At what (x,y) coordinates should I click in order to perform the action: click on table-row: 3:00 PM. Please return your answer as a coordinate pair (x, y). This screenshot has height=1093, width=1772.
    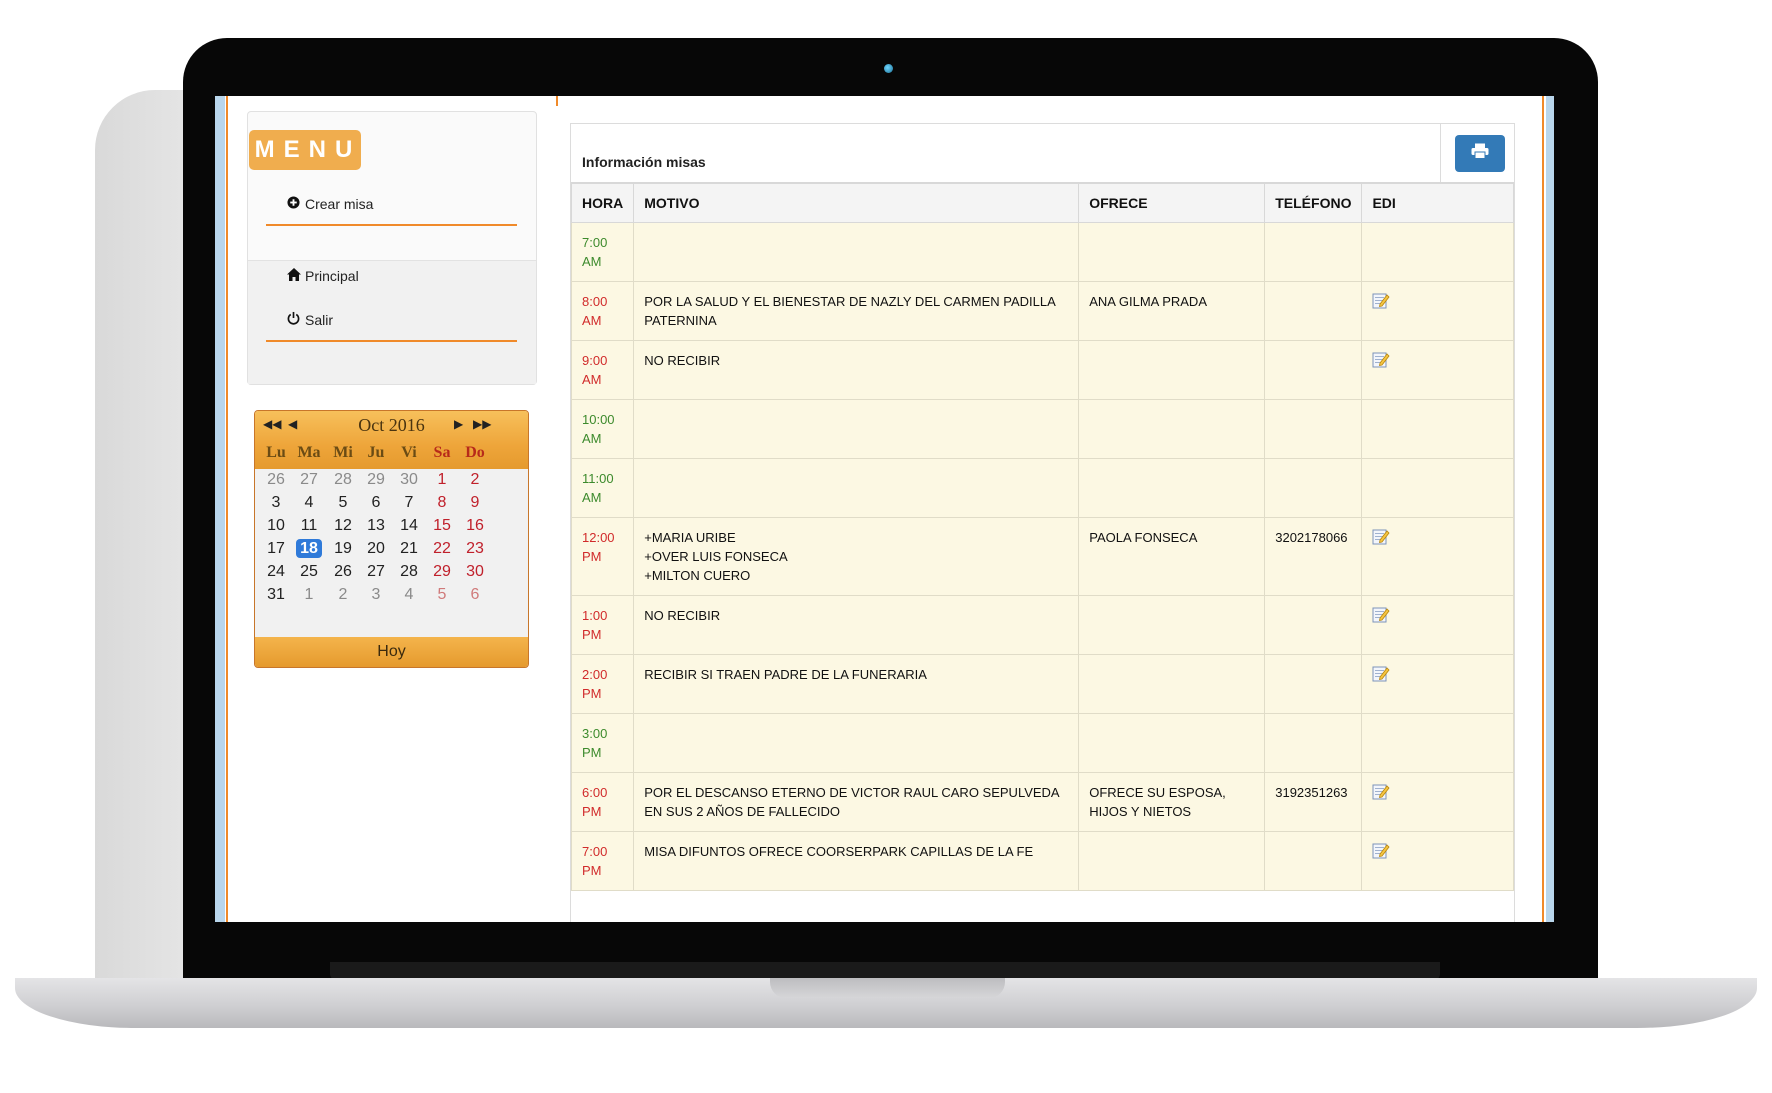
    Looking at the image, I should click on (1042, 743).